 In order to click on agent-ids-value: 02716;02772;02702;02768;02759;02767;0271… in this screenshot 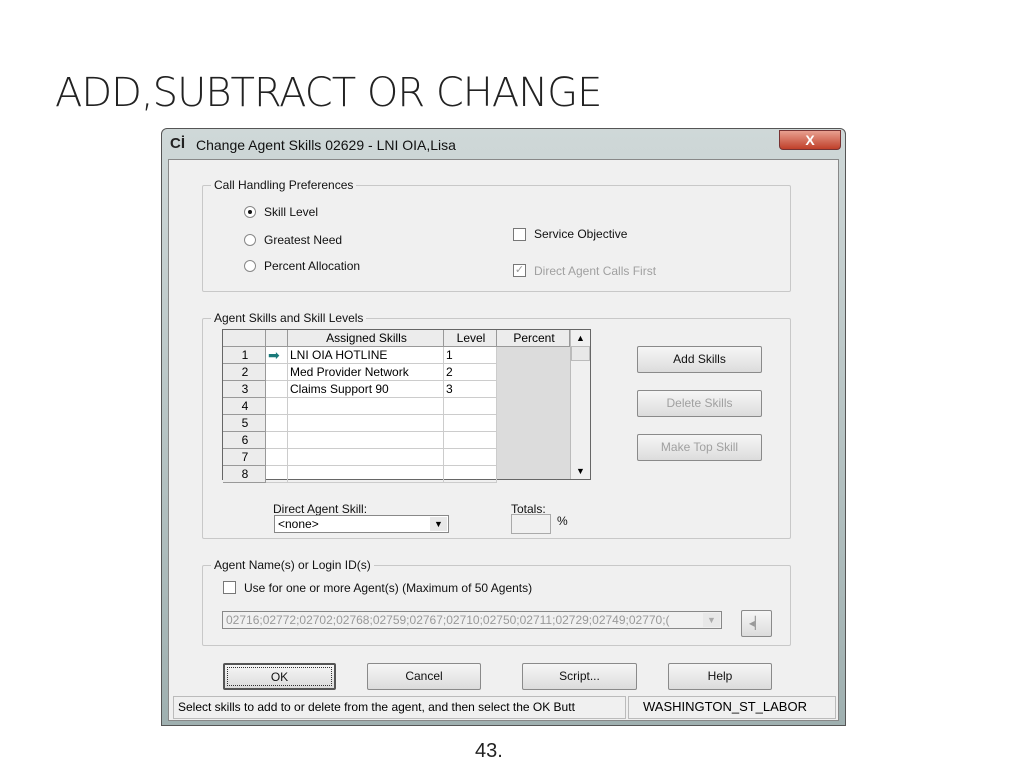, I will do `click(448, 620)`.